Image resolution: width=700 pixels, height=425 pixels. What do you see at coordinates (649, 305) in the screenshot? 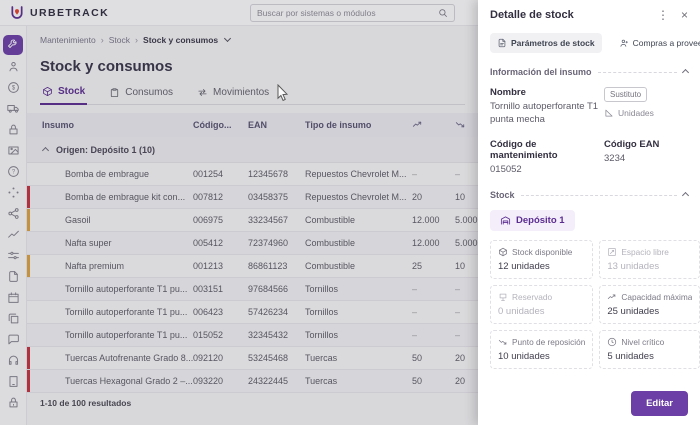
I see `stock-card-trend-up: Capacidad máxima 25 unidades` at bounding box center [649, 305].